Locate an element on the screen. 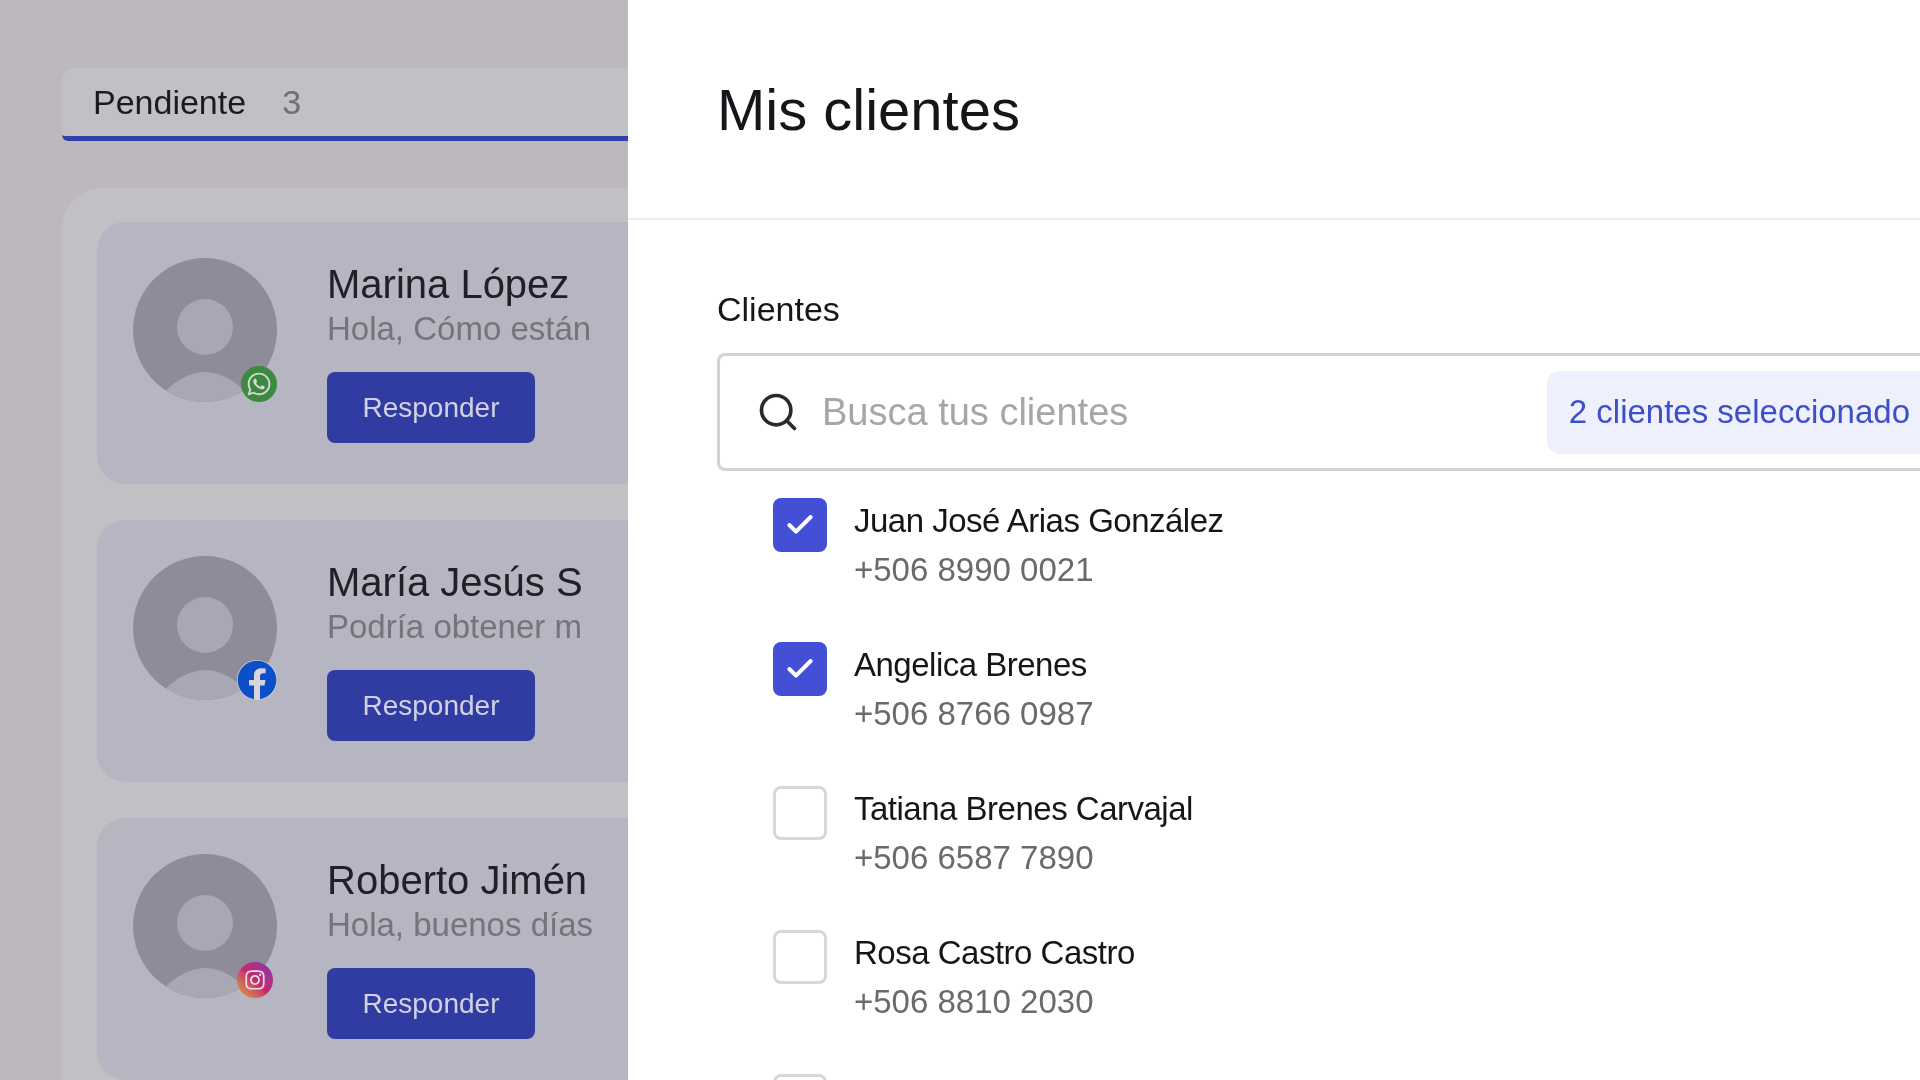 Image resolution: width=1920 pixels, height=1080 pixels. selection-count-badge: 2 clientes seleccionado is located at coordinates (1733, 412).